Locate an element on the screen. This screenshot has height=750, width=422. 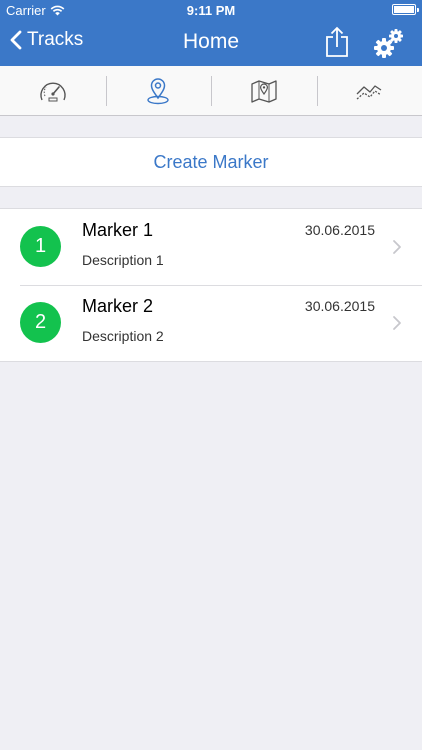
top-bar: Carrier 9:11 PM Tracks Home is located at coordinates (211, 33).